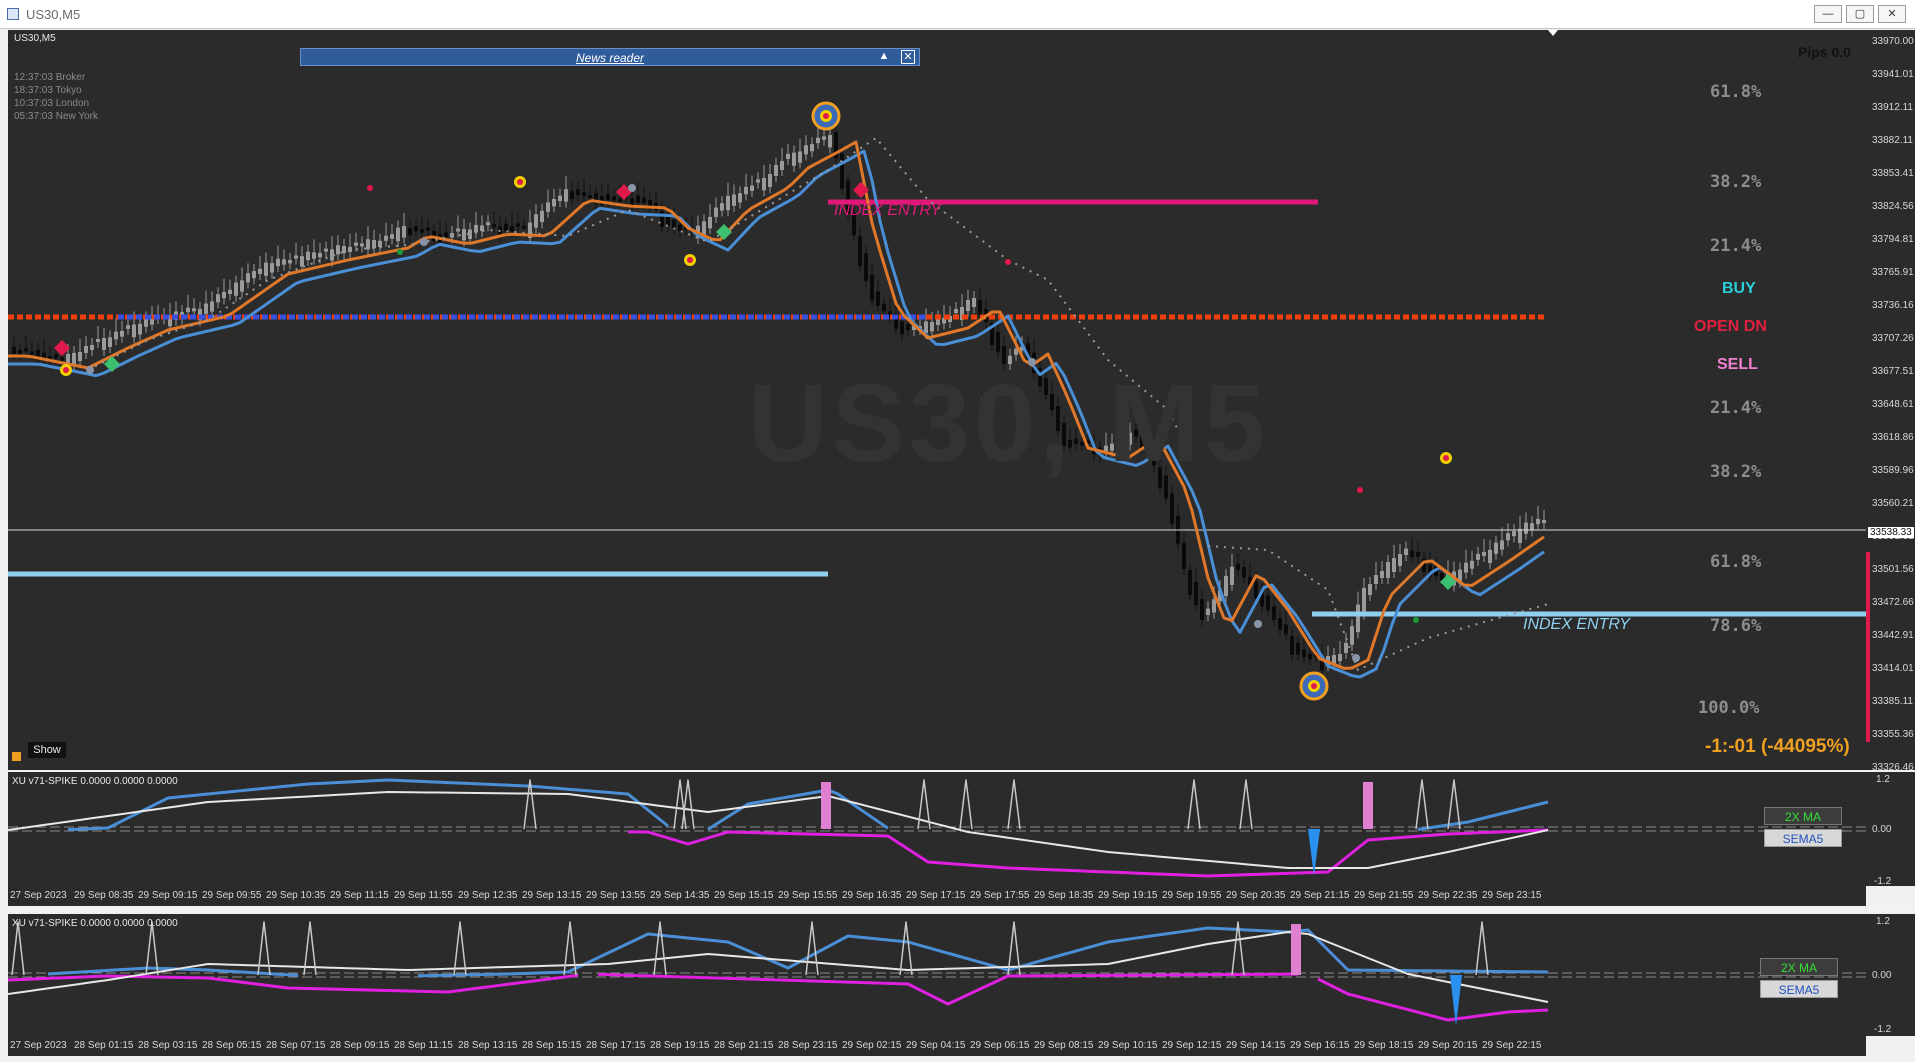 The image size is (1915, 1062). Describe the element at coordinates (1892, 14) in the screenshot. I see `close-button: ✕` at that location.